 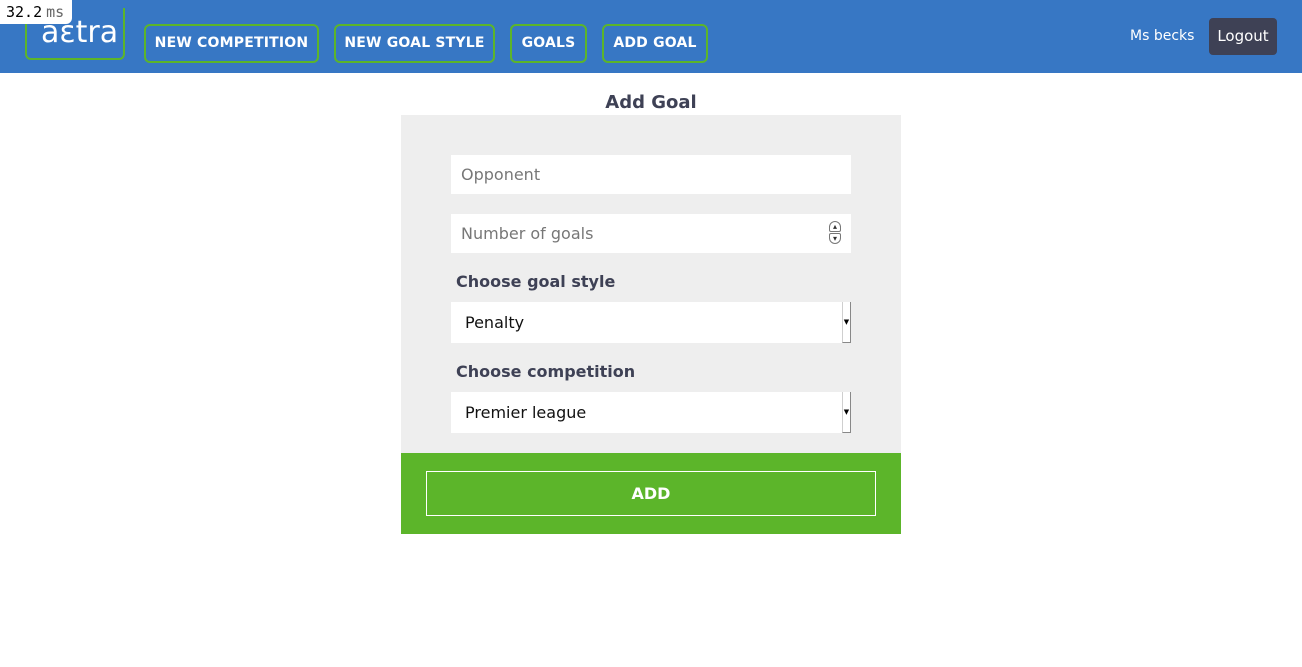 What do you see at coordinates (24, 12) in the screenshot?
I see `timing-value: 32.2` at bounding box center [24, 12].